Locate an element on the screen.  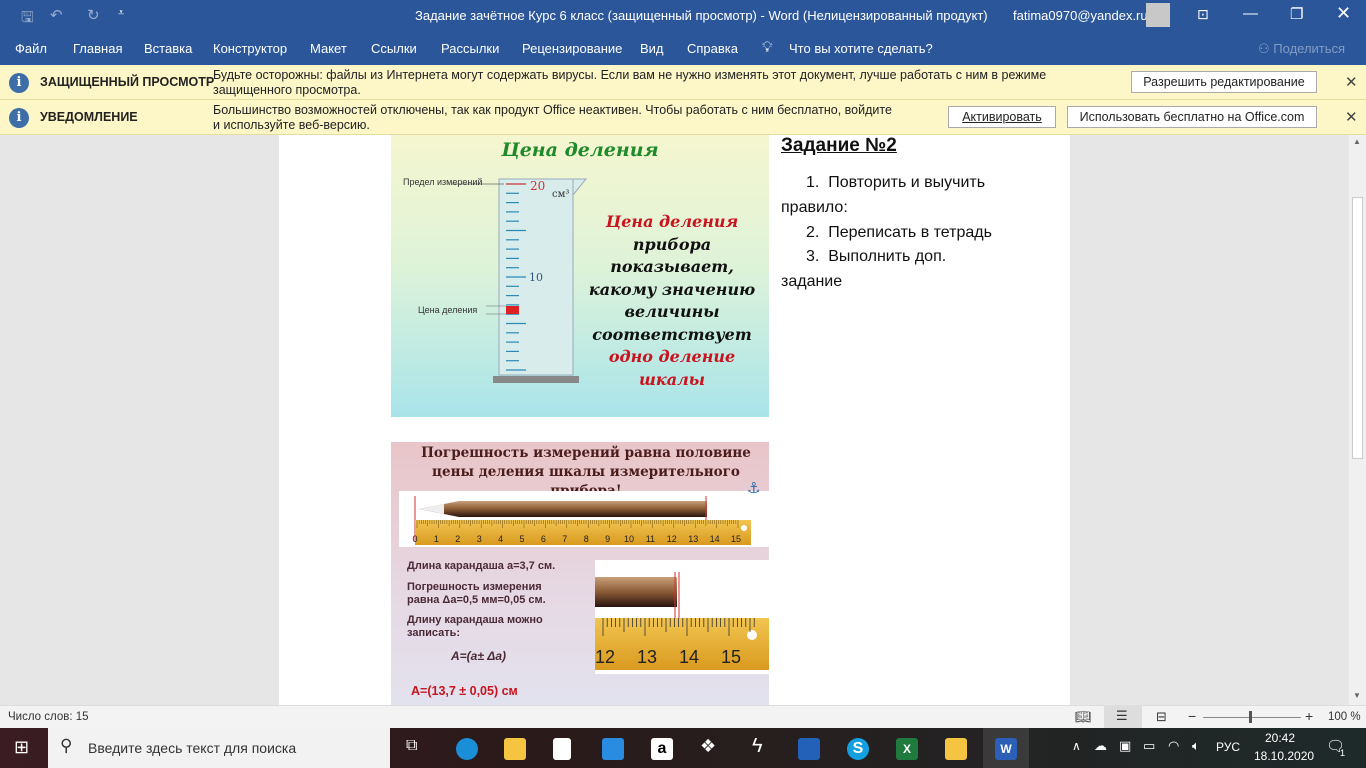
read-mode-icon: 📖︎ is located at coordinates (1083, 717).